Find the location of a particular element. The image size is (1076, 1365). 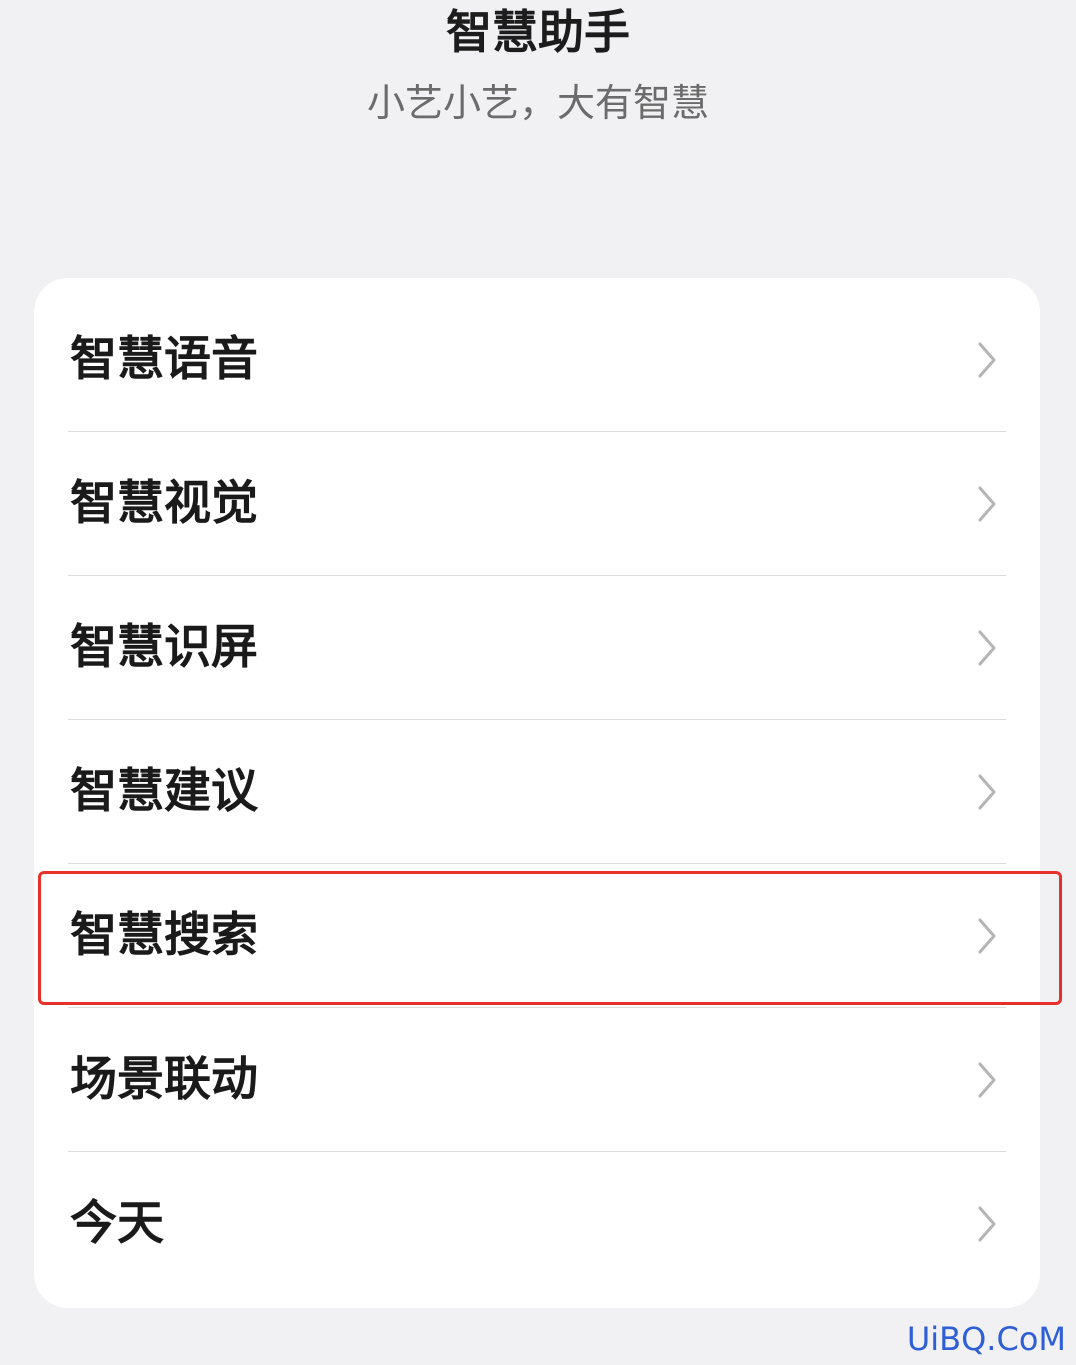

menu-item-smart-voice: 智慧语音 is located at coordinates (537, 360).